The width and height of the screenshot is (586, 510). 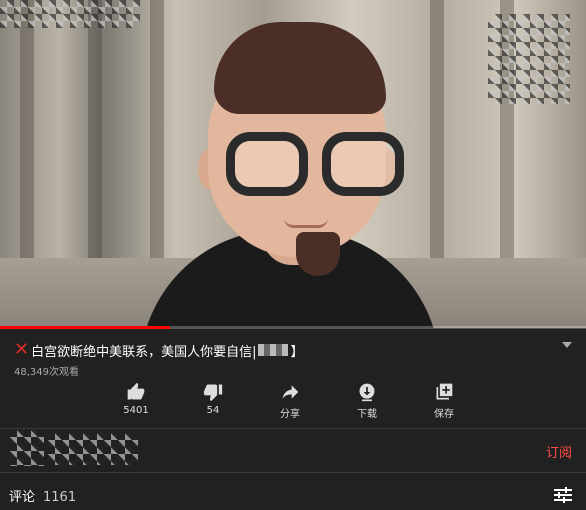 What do you see at coordinates (136, 410) in the screenshot?
I see `like-count: 5401` at bounding box center [136, 410].